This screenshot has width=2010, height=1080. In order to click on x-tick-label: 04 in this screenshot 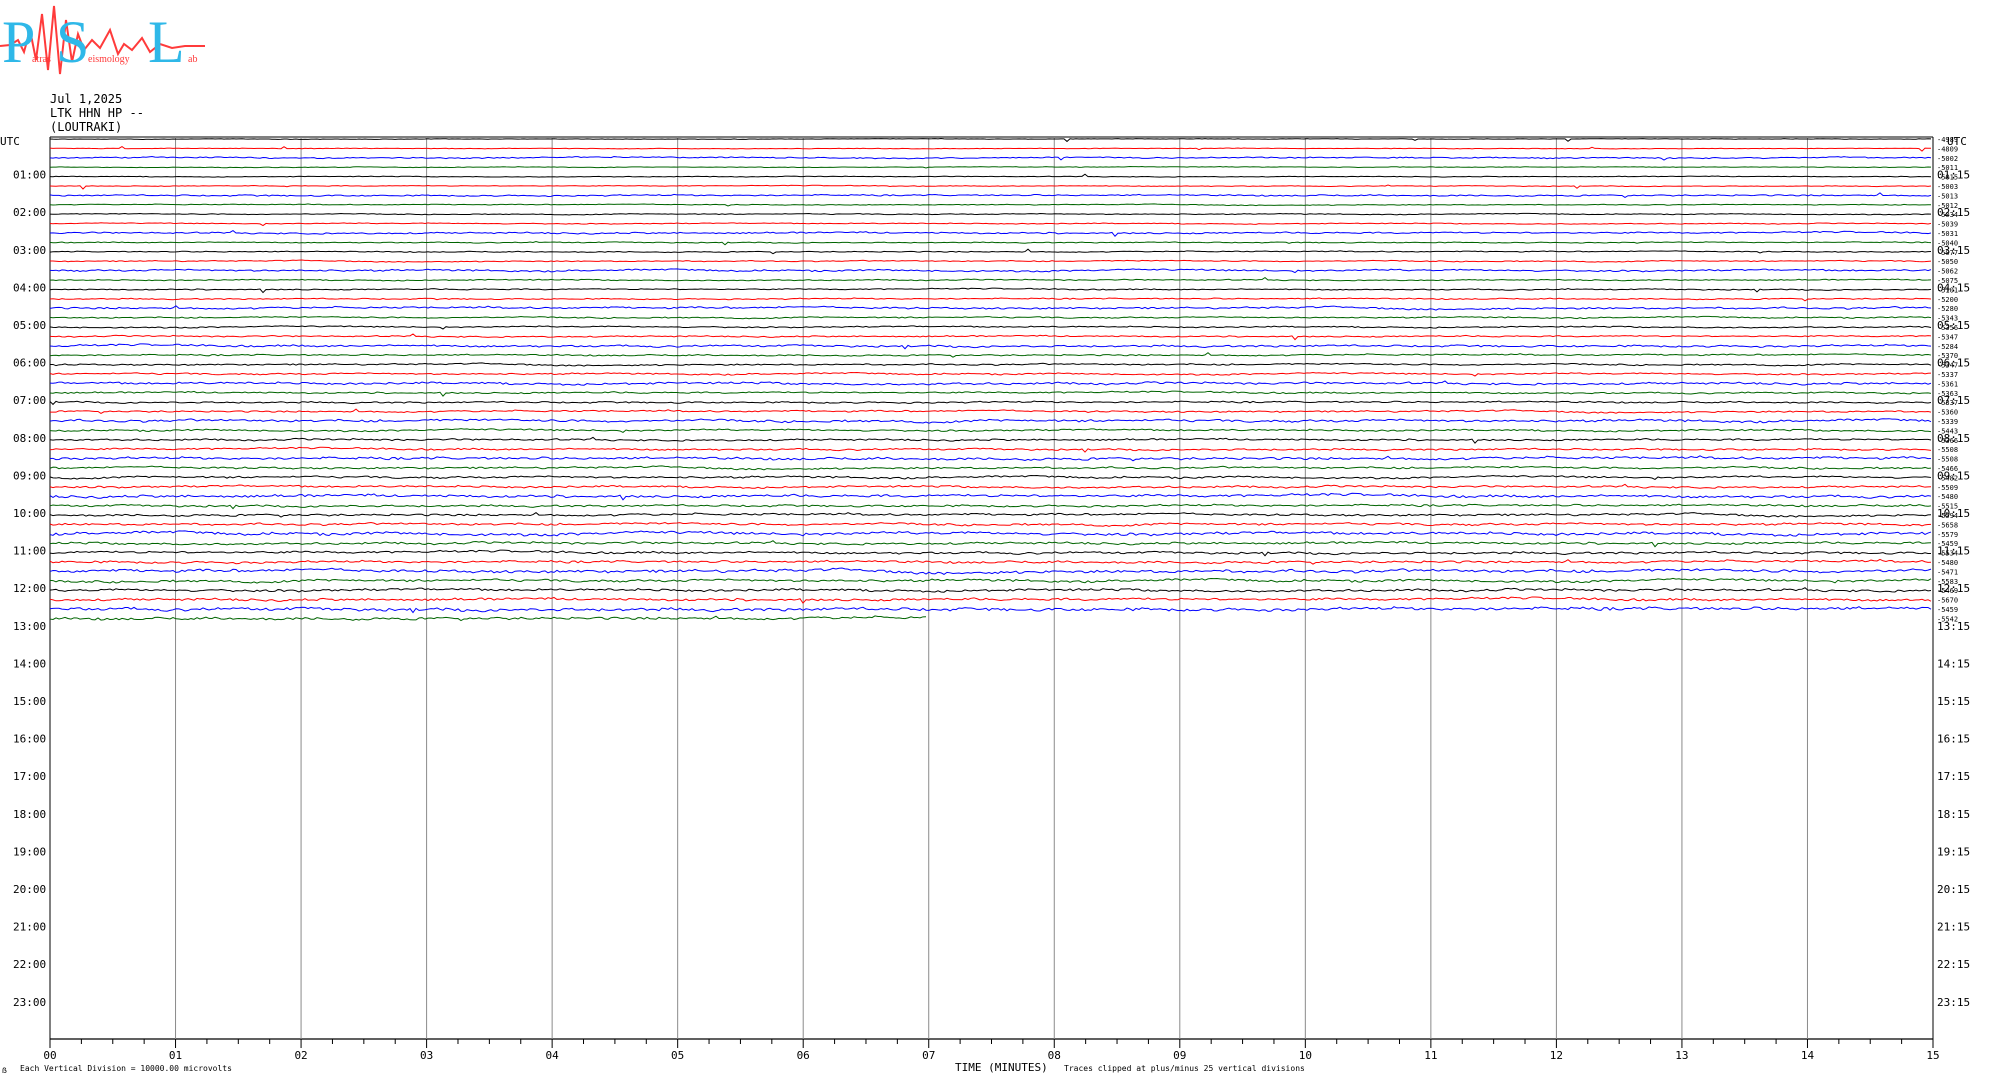, I will do `click(553, 1055)`.